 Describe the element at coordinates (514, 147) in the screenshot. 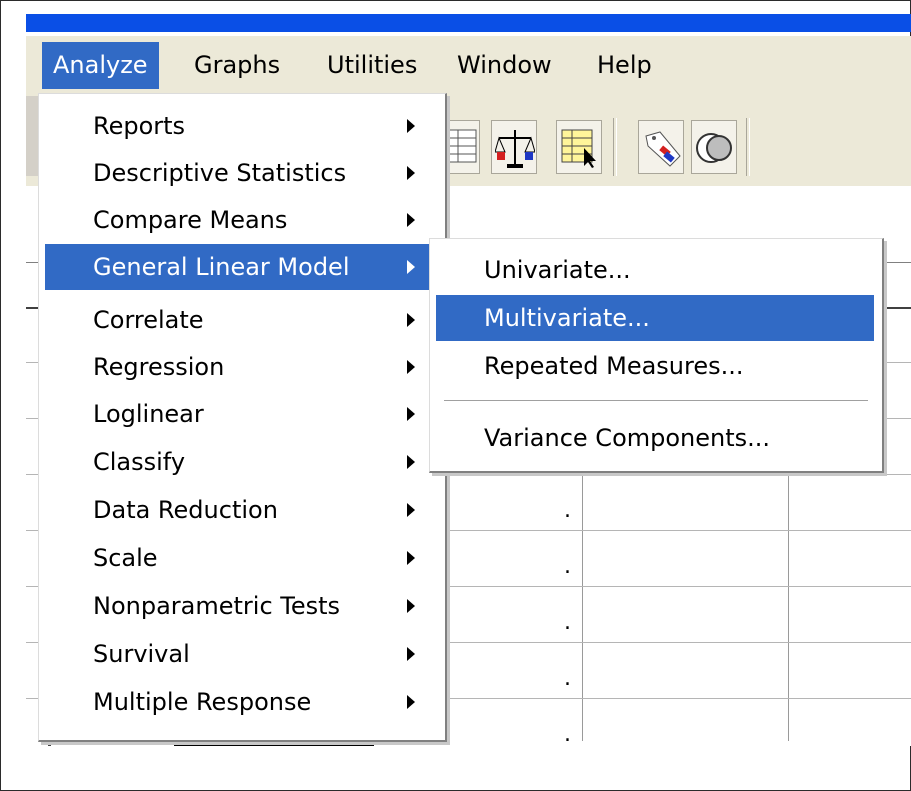

I see `scales-icon` at that location.